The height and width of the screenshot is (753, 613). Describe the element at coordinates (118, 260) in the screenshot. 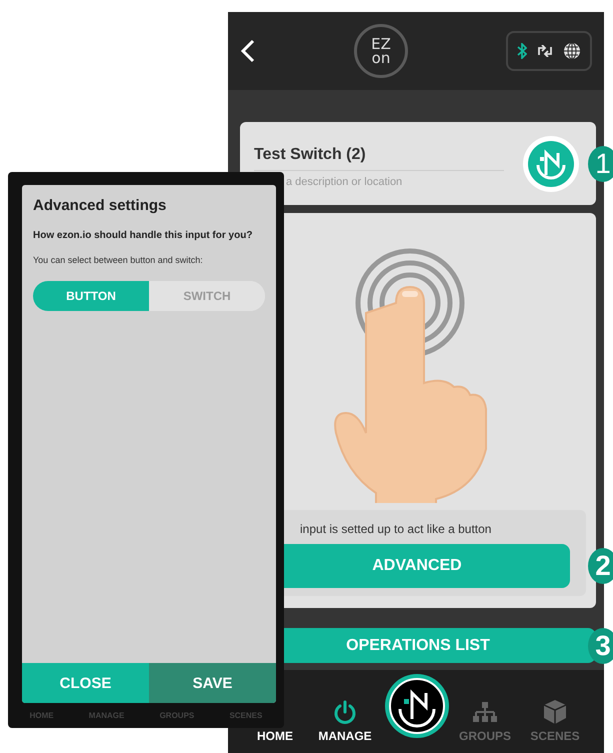

I see `dialog-hint: You can select between button and switch:` at that location.